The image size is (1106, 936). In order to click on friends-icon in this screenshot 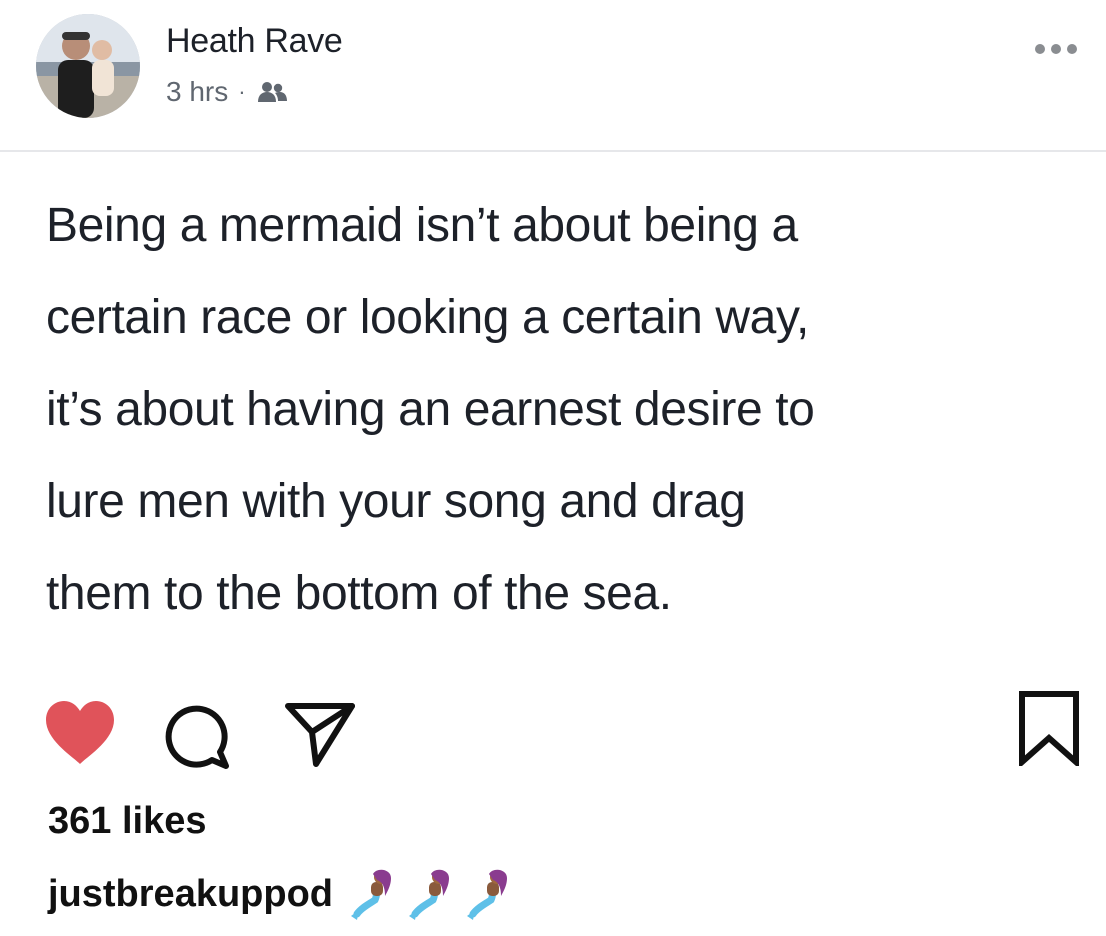, I will do `click(272, 92)`.